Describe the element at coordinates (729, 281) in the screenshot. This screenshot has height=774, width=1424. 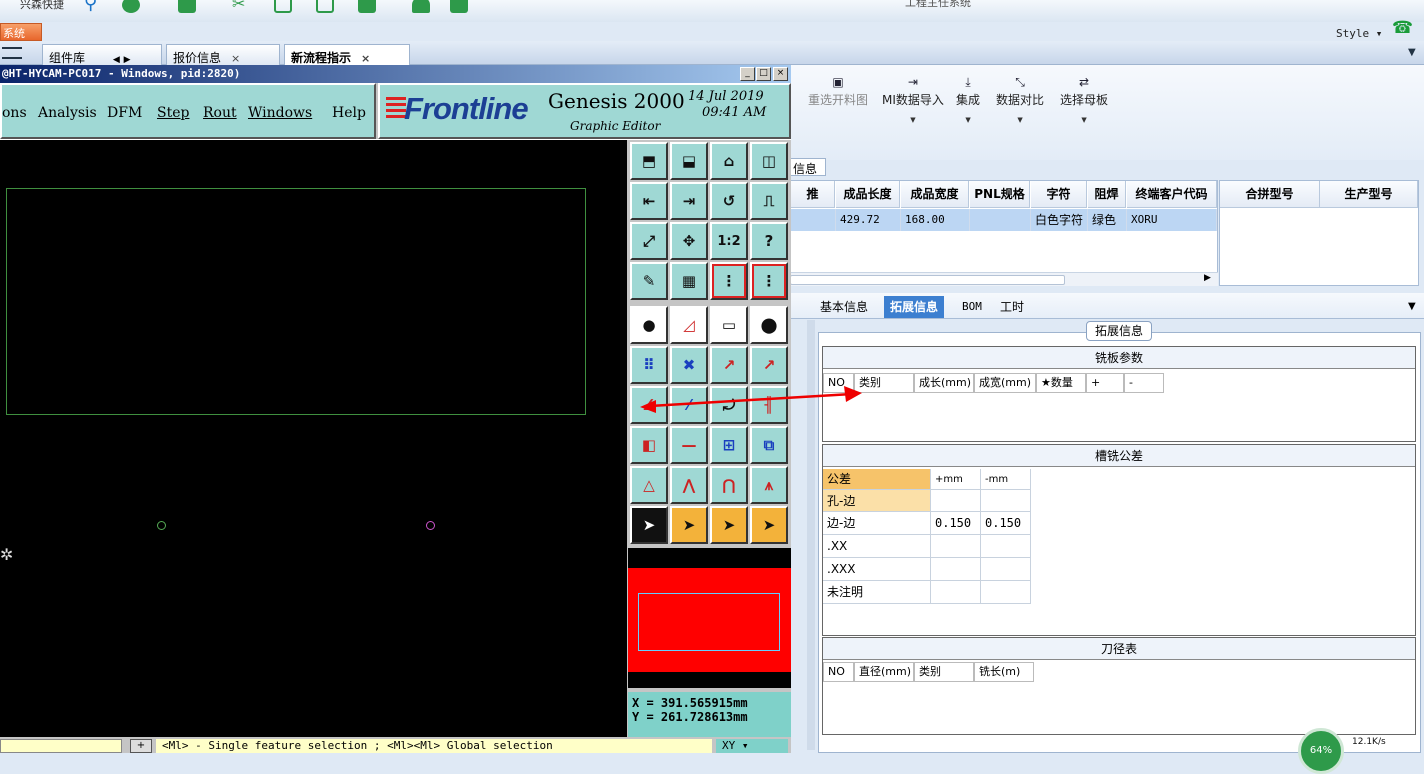
I see `layers-icon: ⋮` at that location.